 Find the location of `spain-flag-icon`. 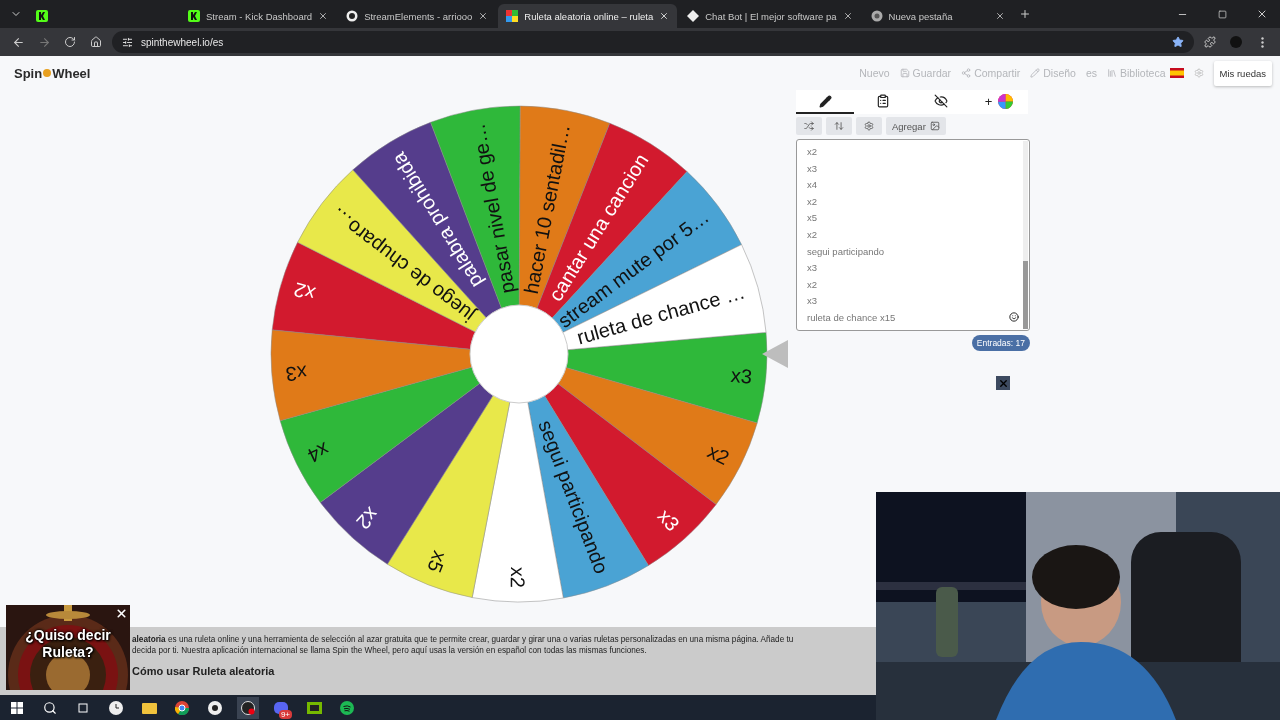

spain-flag-icon is located at coordinates (1176, 73).